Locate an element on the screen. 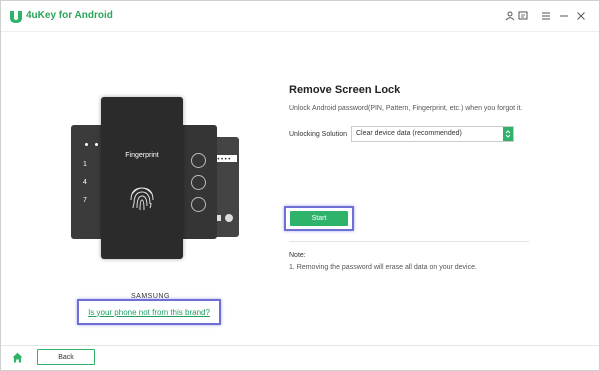 This screenshot has height=371, width=600. page-title: Remove Screen Lock is located at coordinates (345, 90).